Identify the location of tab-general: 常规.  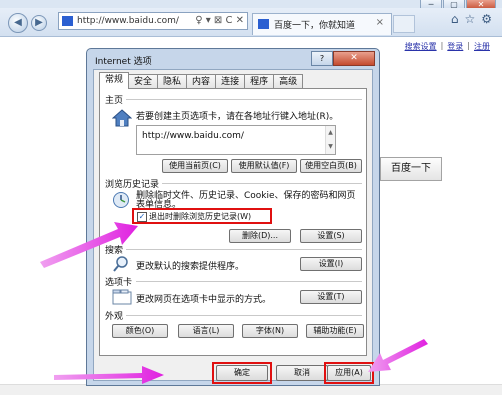
(114, 80).